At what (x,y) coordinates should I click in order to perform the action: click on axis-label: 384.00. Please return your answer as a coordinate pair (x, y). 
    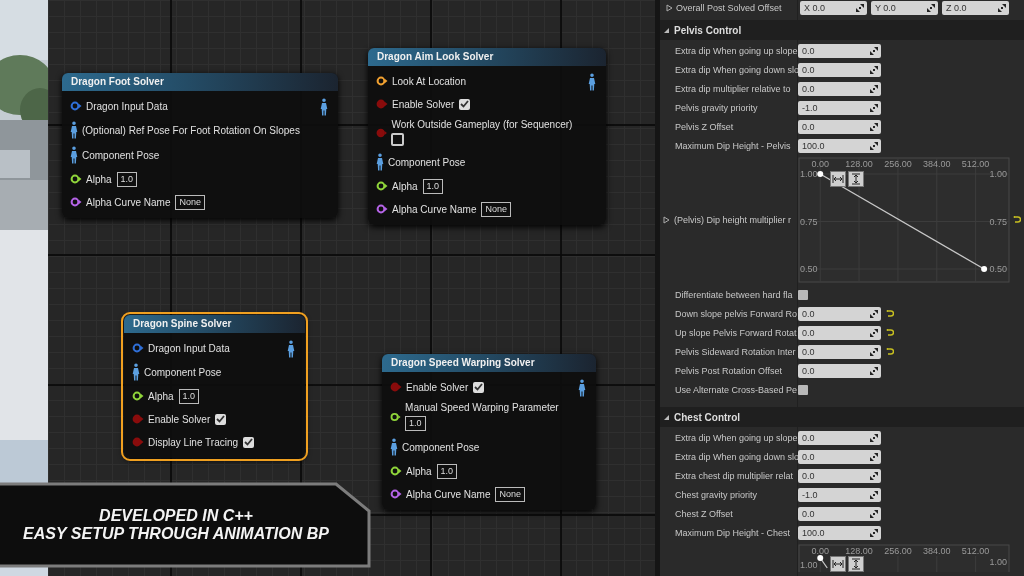
    Looking at the image, I should click on (937, 164).